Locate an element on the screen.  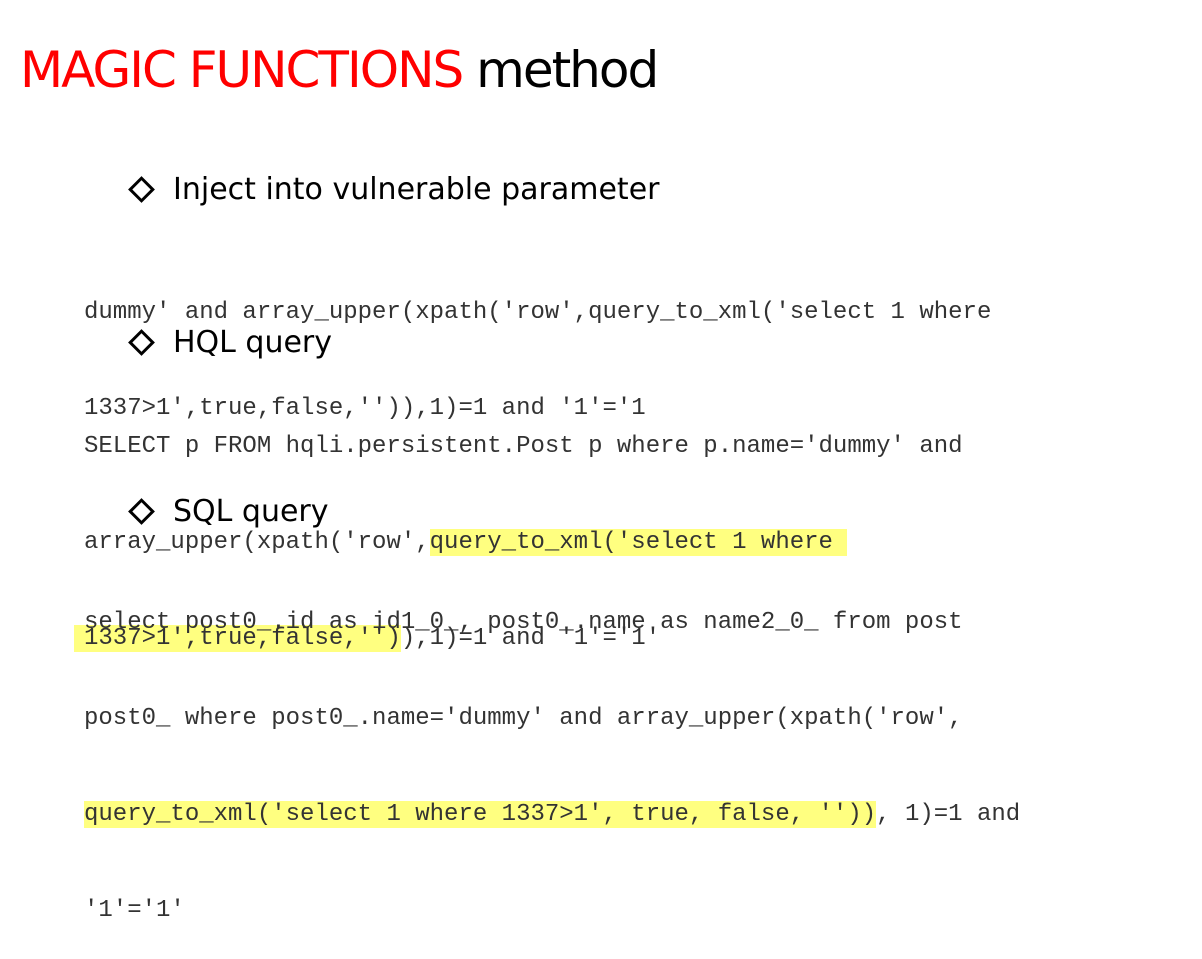
bullet-inject-label: Inject into vulnerable parameter is located at coordinates (416, 189).